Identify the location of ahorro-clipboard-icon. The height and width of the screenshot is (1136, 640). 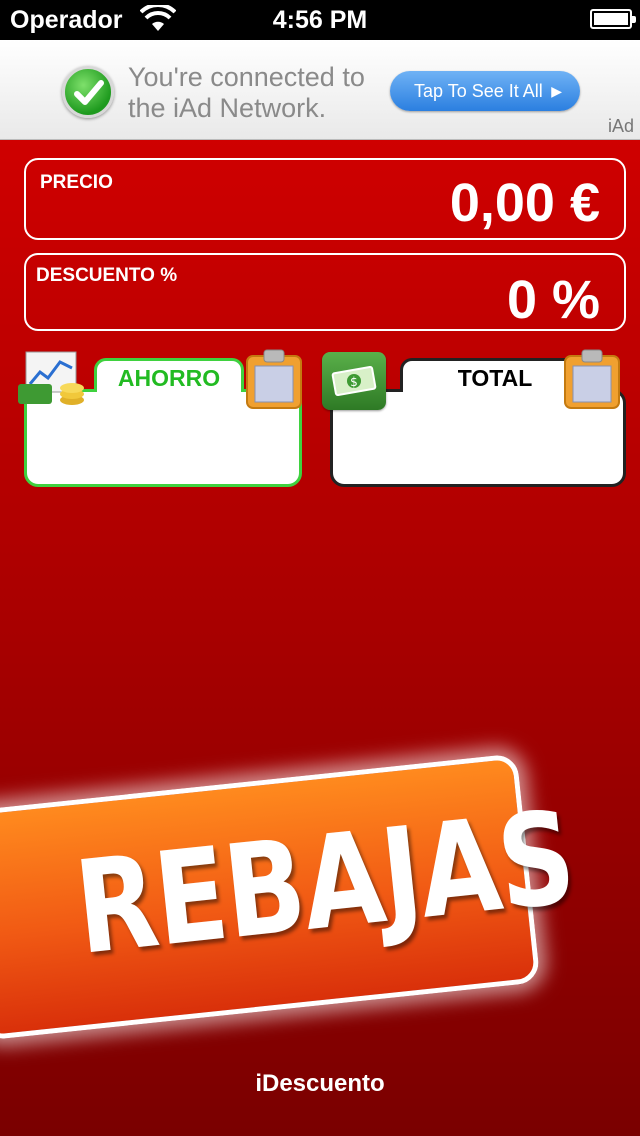
(274, 379).